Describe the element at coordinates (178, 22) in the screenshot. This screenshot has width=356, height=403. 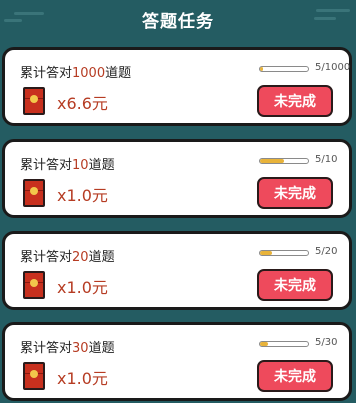
I see `page-title: 答题任务` at that location.